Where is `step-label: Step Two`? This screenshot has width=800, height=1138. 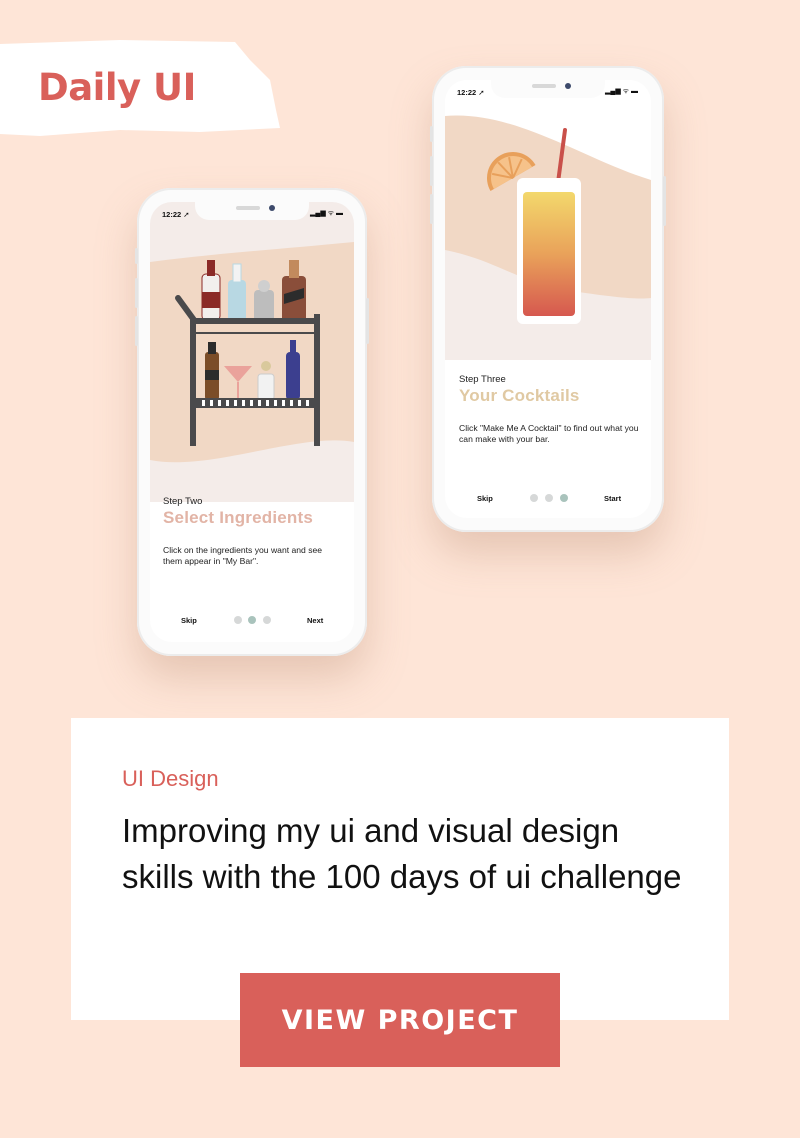
step-label: Step Two is located at coordinates (183, 501).